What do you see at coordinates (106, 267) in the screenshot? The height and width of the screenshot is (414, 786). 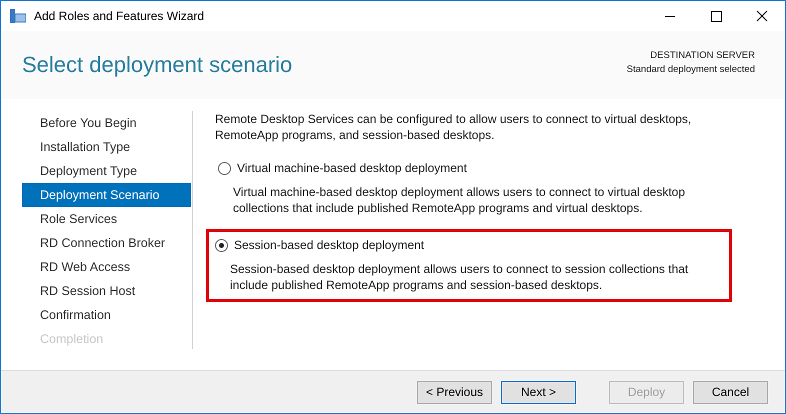 I see `sidebar-item: RD Web Access` at bounding box center [106, 267].